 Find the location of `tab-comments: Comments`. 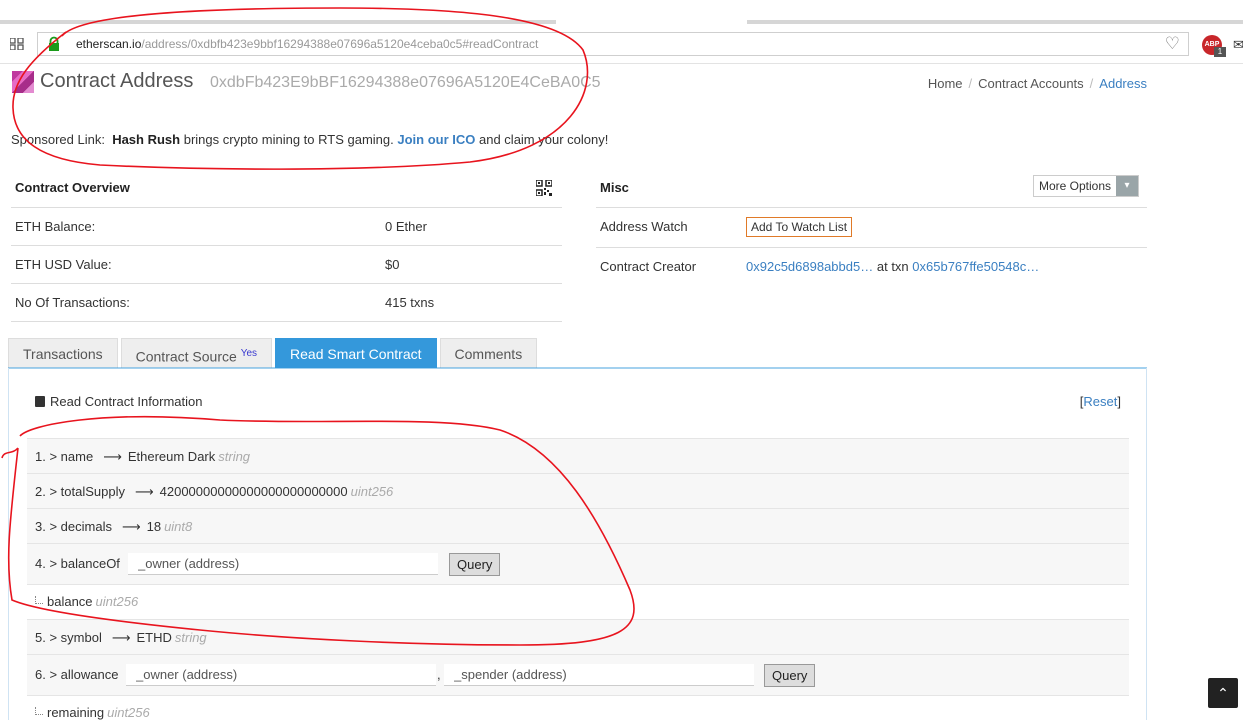

tab-comments: Comments is located at coordinates (488, 353).